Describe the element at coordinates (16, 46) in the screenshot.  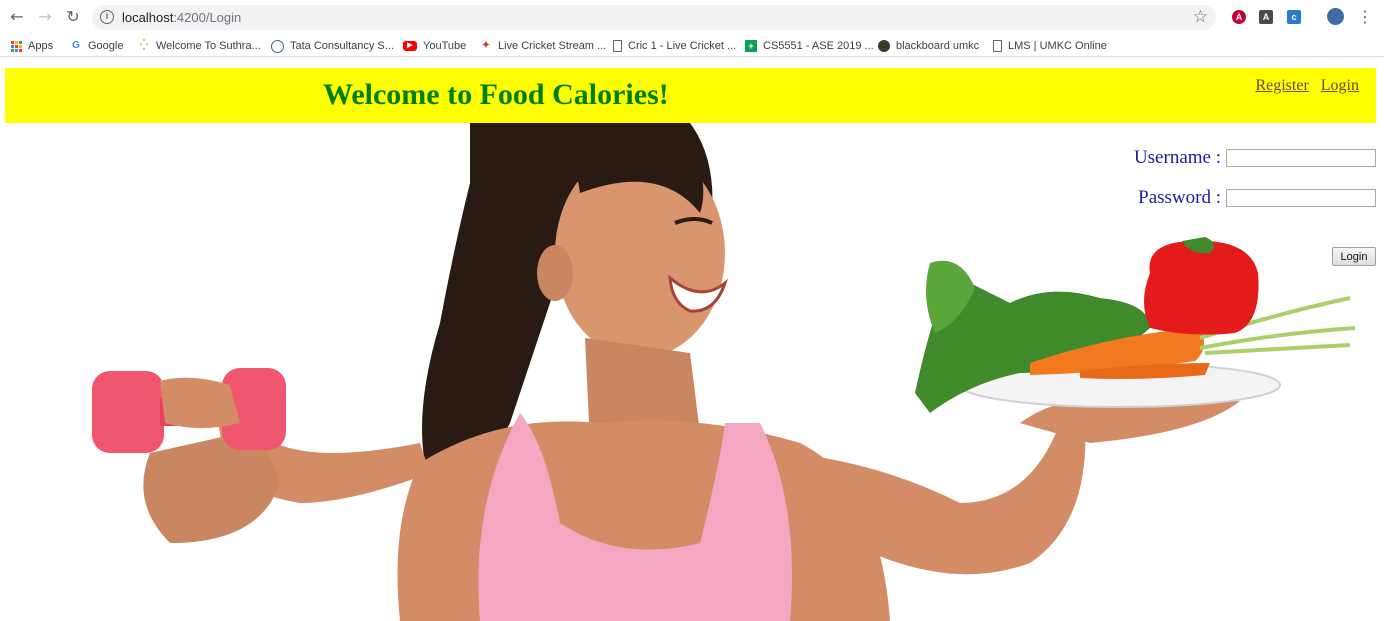
I see `apps-grid-icon` at that location.